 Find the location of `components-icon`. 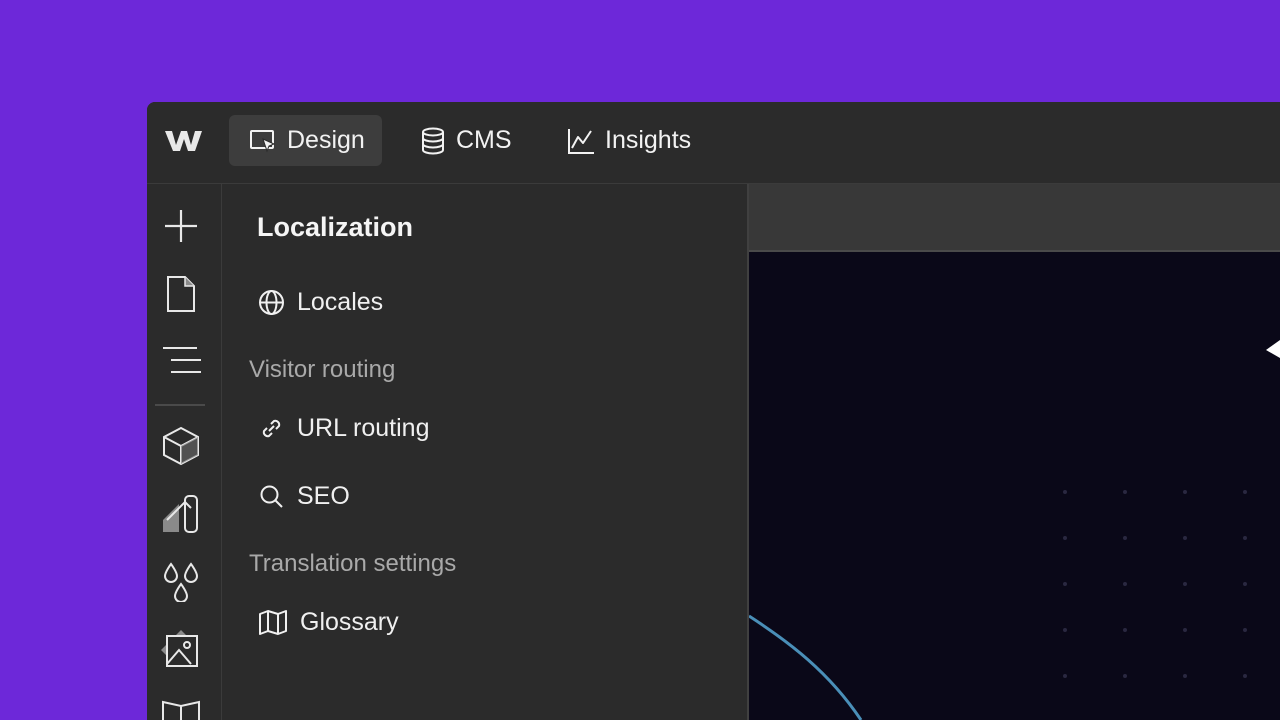

components-icon is located at coordinates (181, 446).